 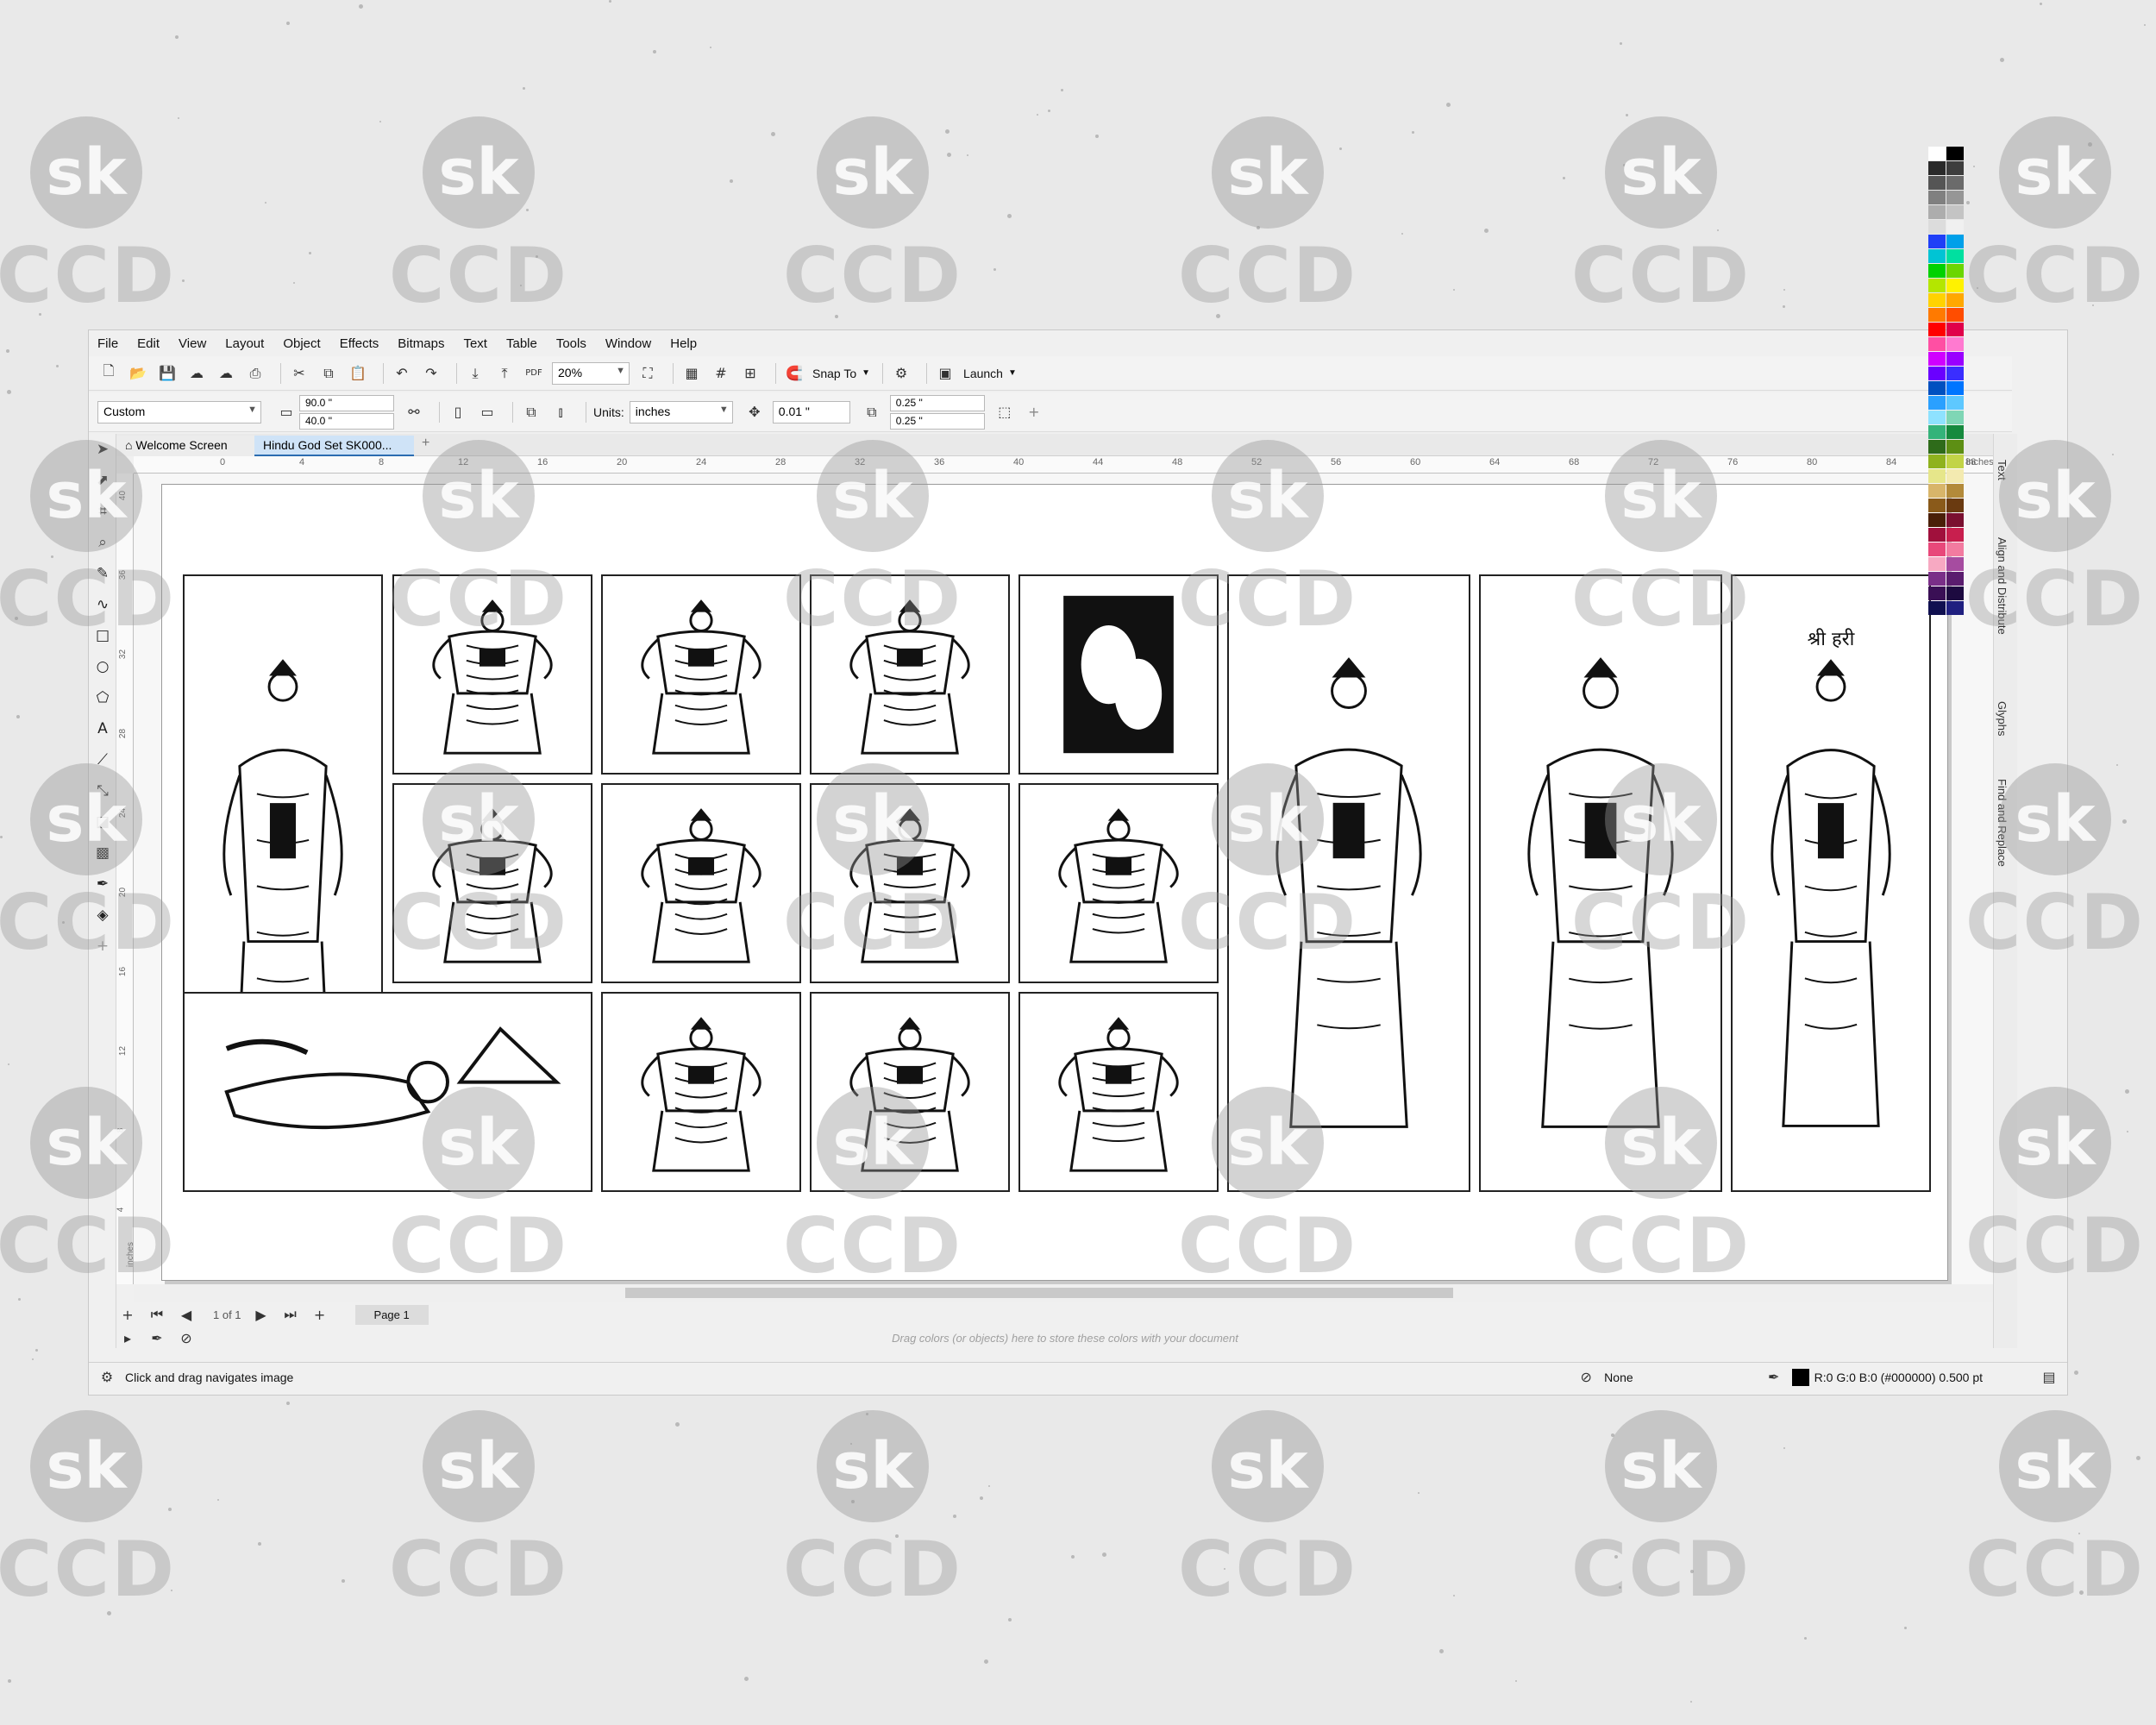 I want to click on menu-help: Help, so click(x=683, y=344).